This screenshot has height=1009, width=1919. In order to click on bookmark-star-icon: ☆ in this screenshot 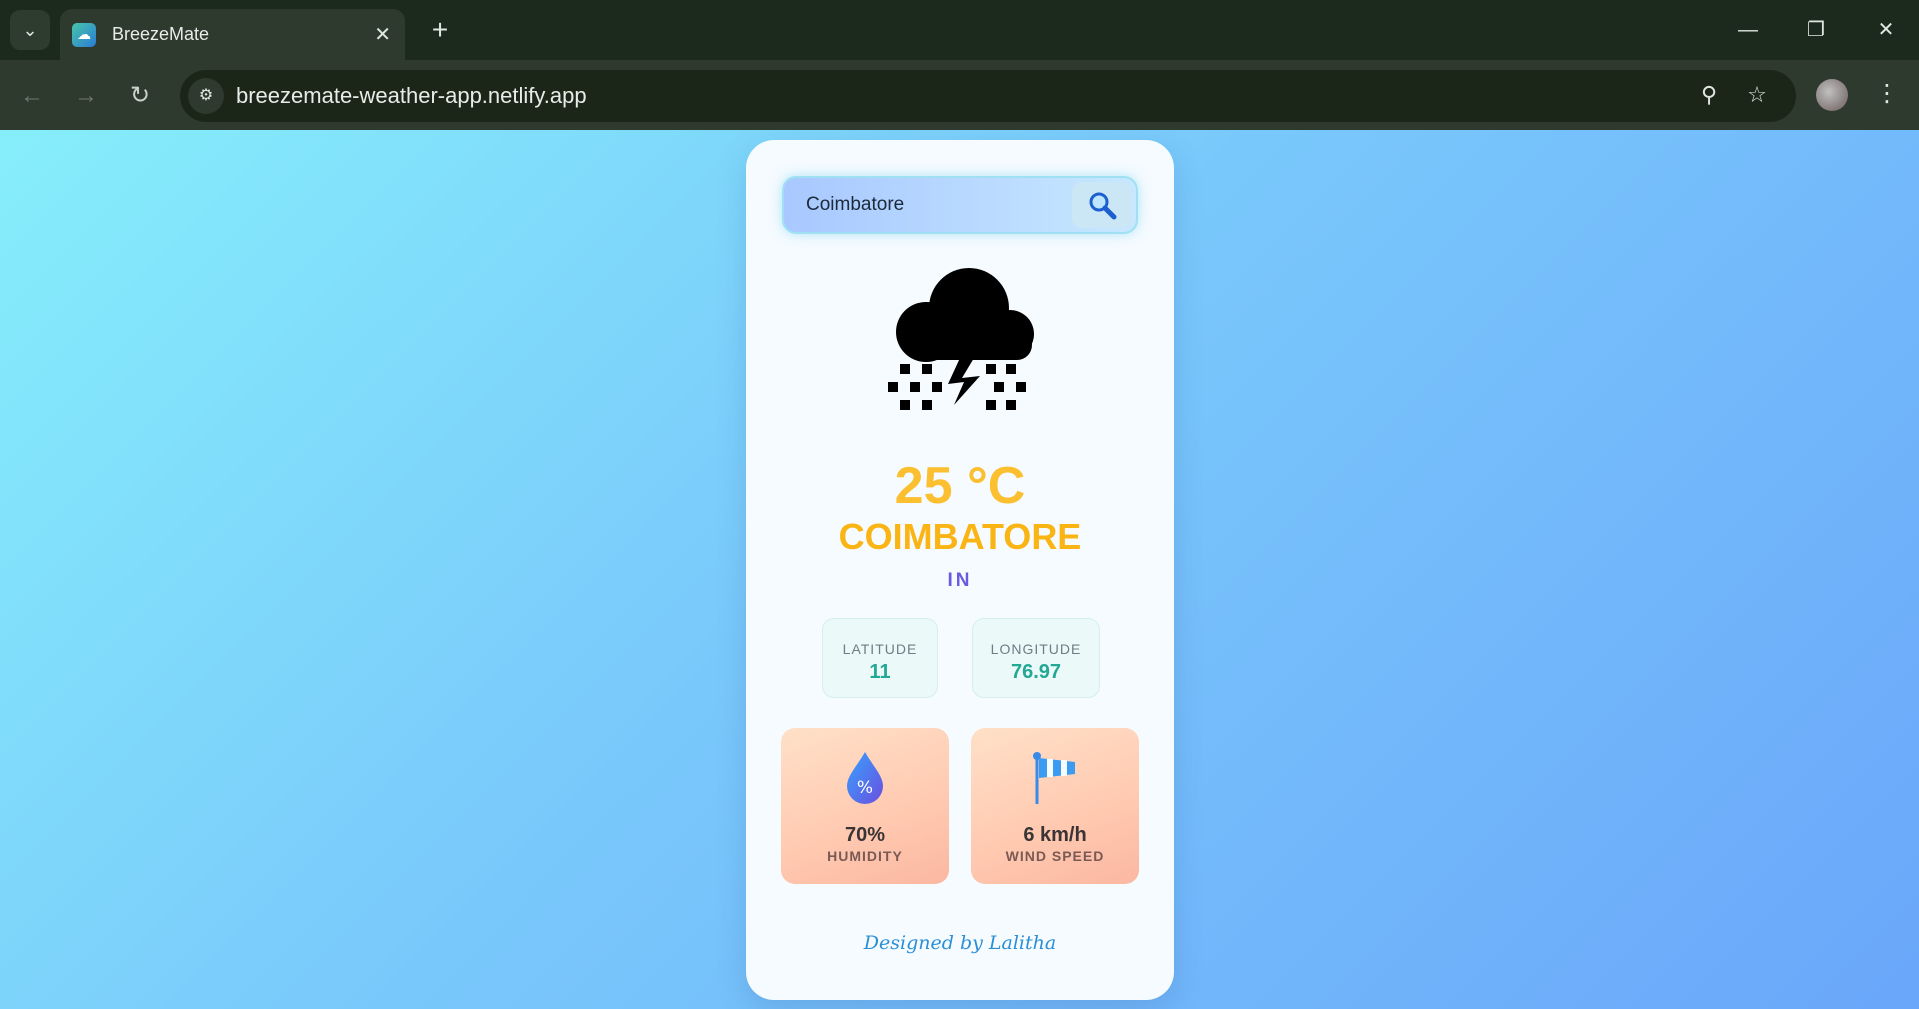, I will do `click(1757, 95)`.